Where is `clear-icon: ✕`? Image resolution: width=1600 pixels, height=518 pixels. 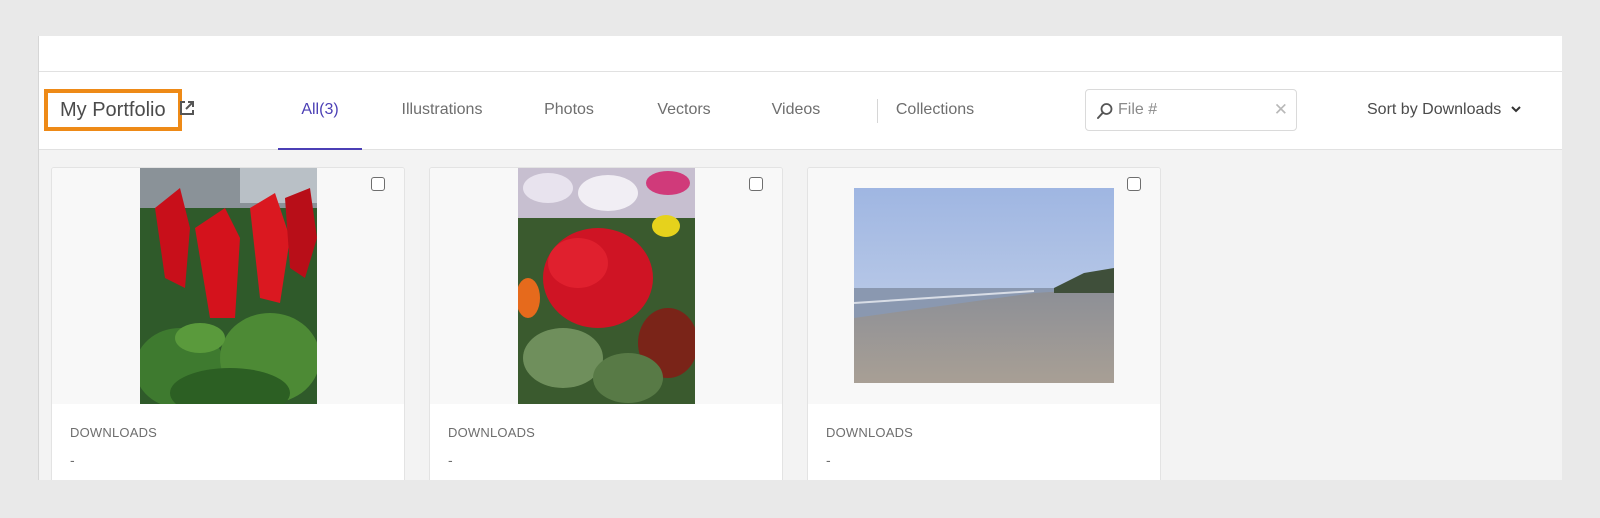
clear-icon: ✕ is located at coordinates (1281, 110).